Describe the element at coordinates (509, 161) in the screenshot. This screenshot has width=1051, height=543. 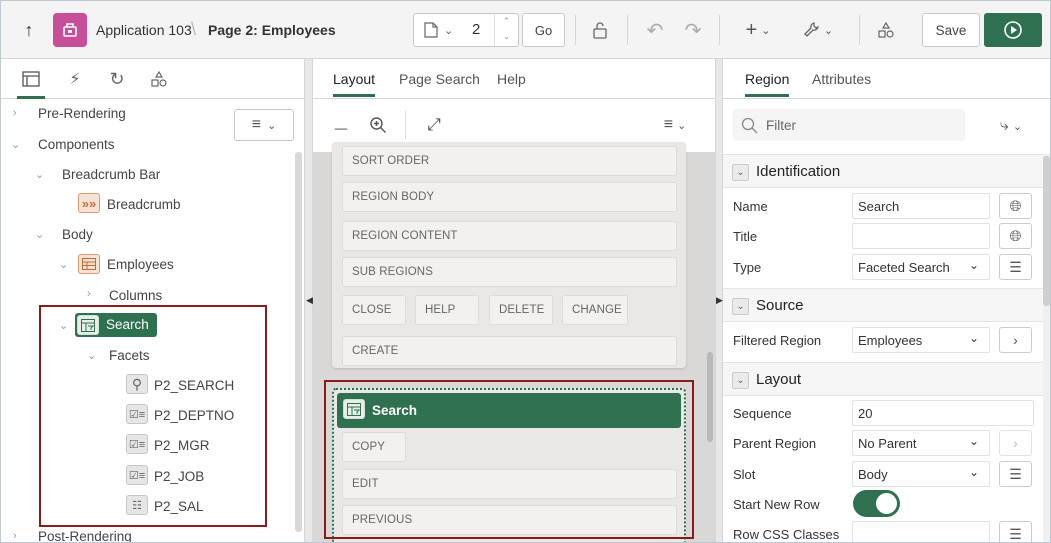
I see `position-sort-order: SORT ORDER` at that location.